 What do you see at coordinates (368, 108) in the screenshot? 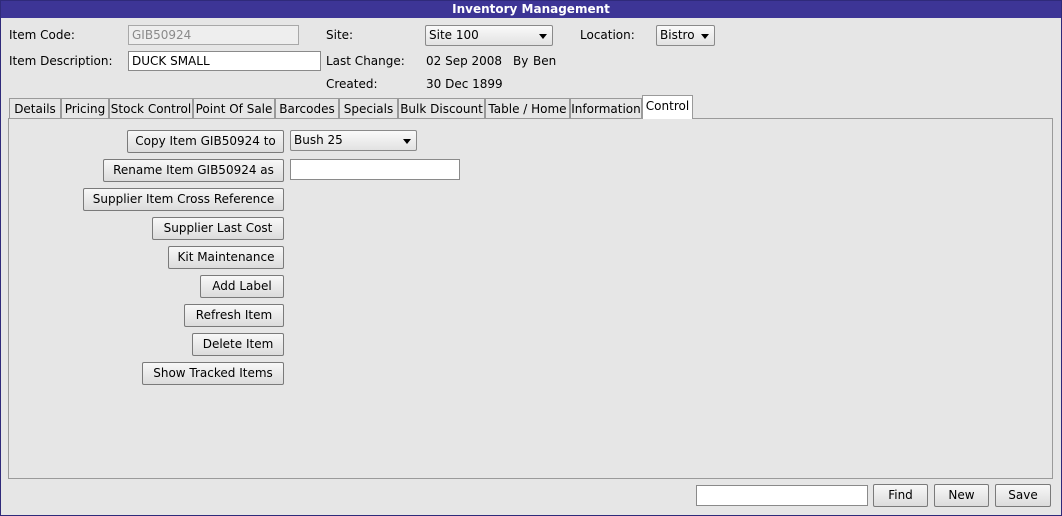
I see `tab-specials: Specials` at bounding box center [368, 108].